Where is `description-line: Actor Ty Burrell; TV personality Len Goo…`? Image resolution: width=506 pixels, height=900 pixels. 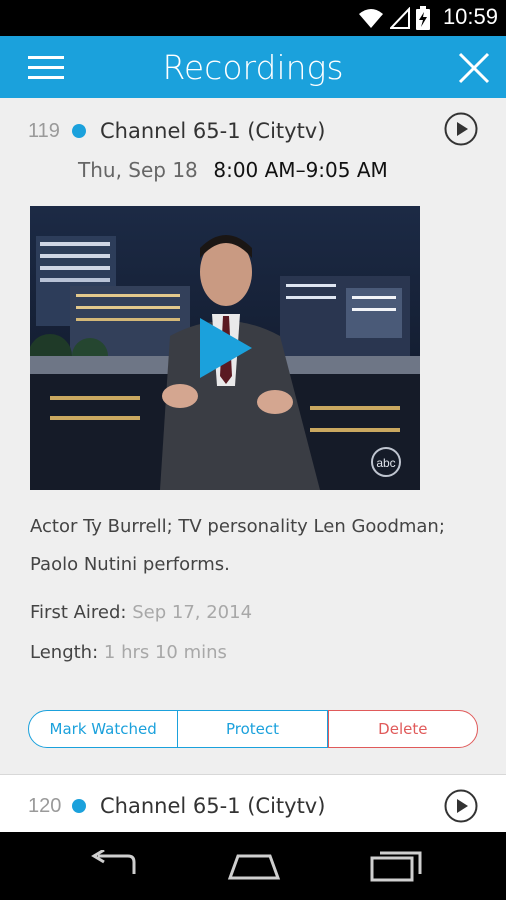
description-line: Actor Ty Burrell; TV personality Len Goo… is located at coordinates (237, 526).